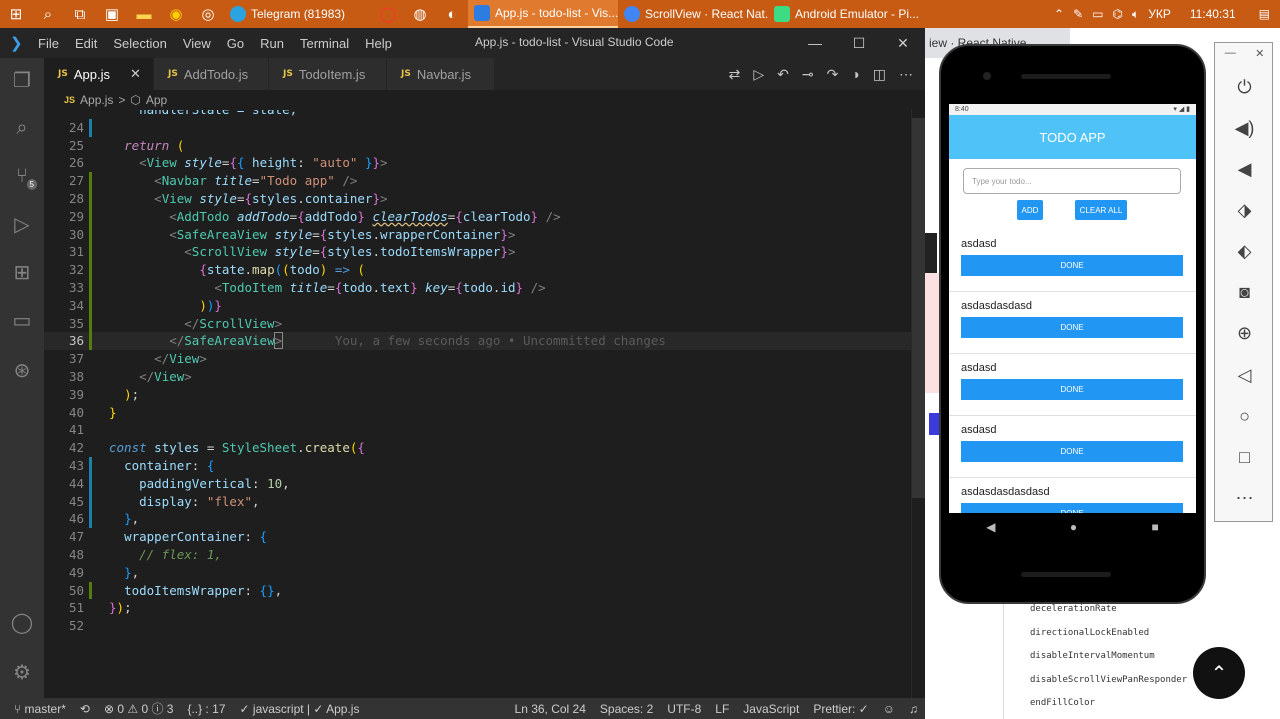 The height and width of the screenshot is (719, 1280). Describe the element at coordinates (1118, 14) in the screenshot. I see `network-icon: ⌬` at that location.